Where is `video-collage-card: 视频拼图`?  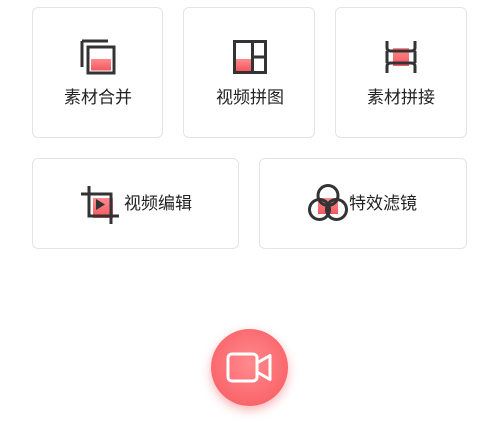 video-collage-card: 视频拼图 is located at coordinates (249, 72).